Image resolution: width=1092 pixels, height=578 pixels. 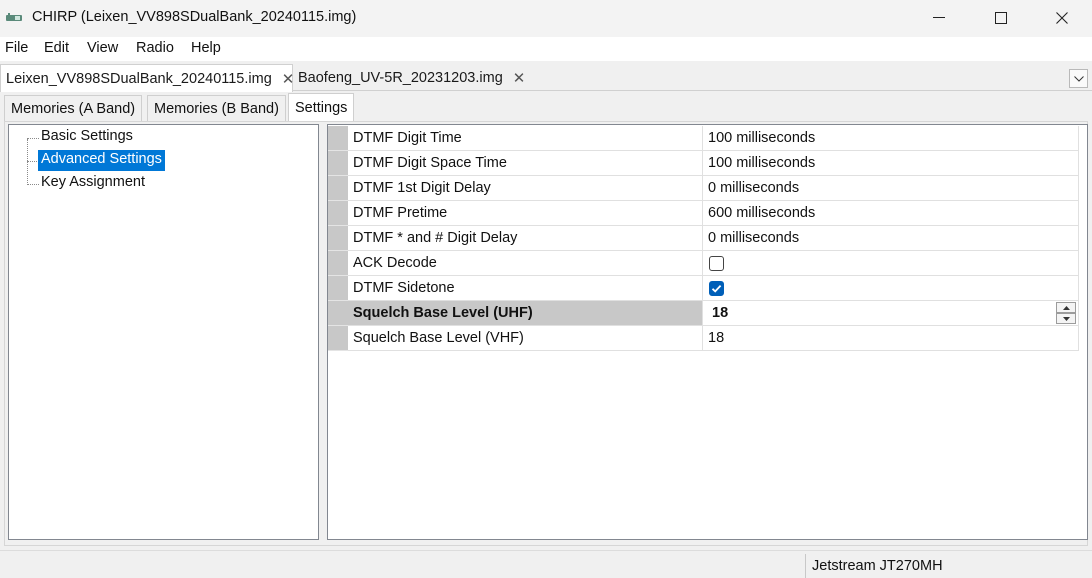 I want to click on setting-name: DTMF Digit Space Time, so click(x=525, y=163).